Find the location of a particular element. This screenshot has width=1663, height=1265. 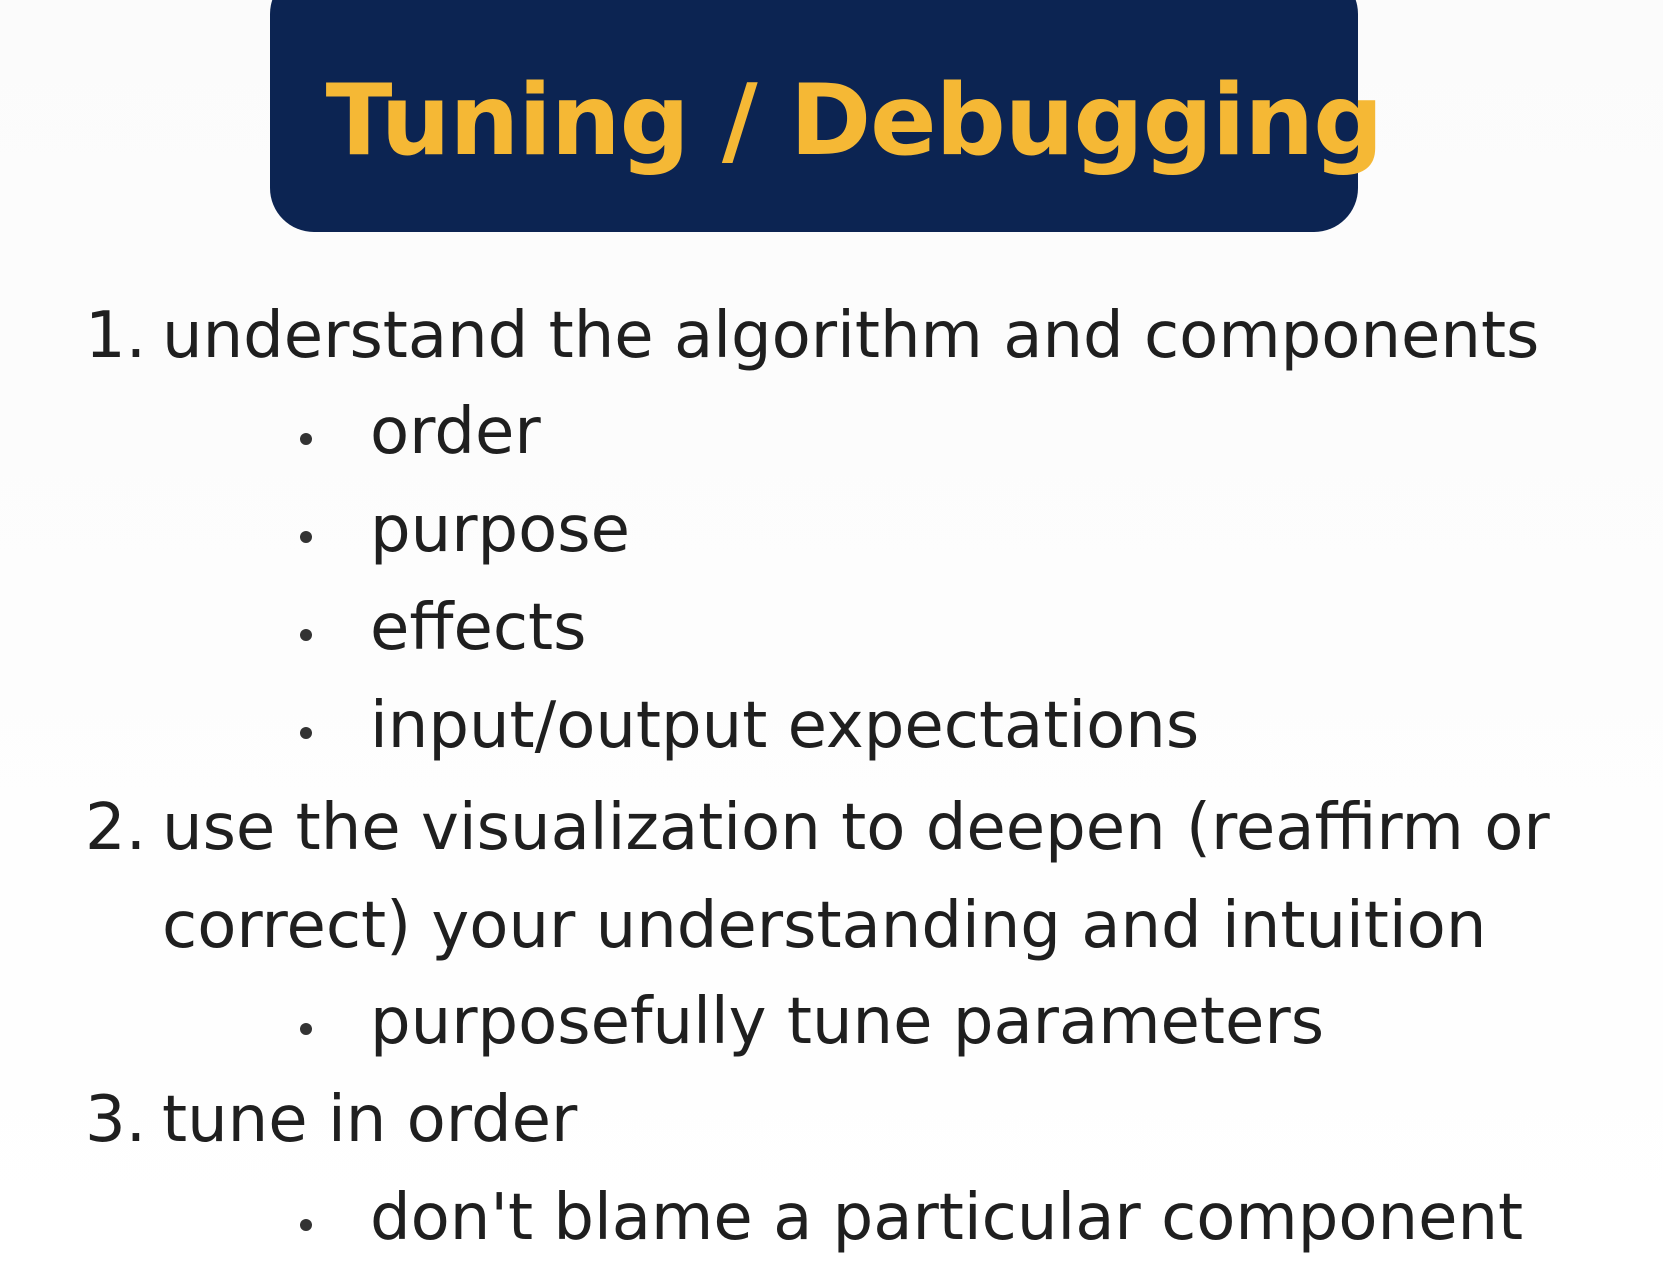

bullet-purpose: purpose is located at coordinates (500, 530).